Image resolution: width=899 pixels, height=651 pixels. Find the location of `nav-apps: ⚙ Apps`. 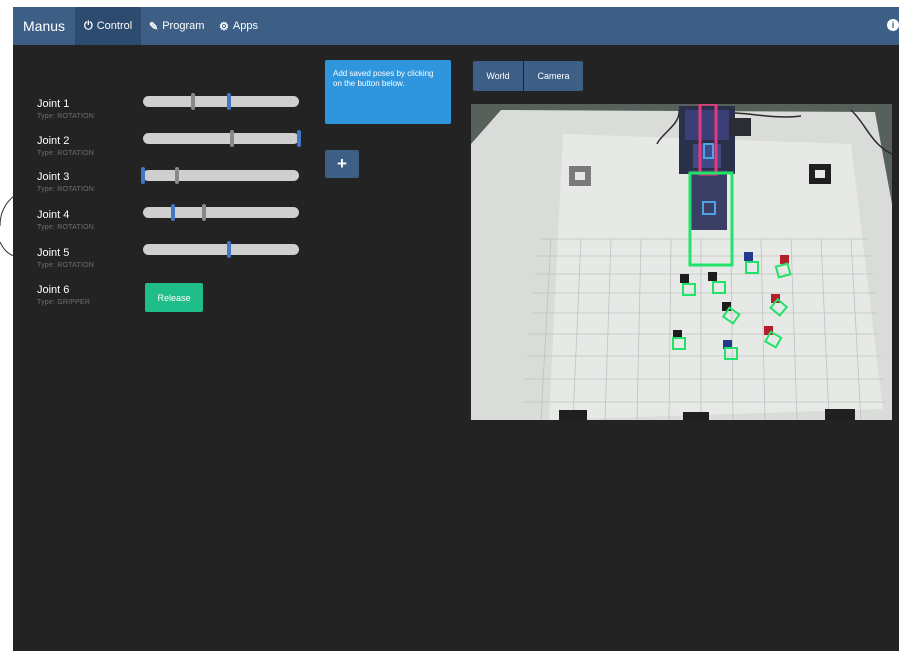

nav-apps: ⚙ Apps is located at coordinates (238, 26).